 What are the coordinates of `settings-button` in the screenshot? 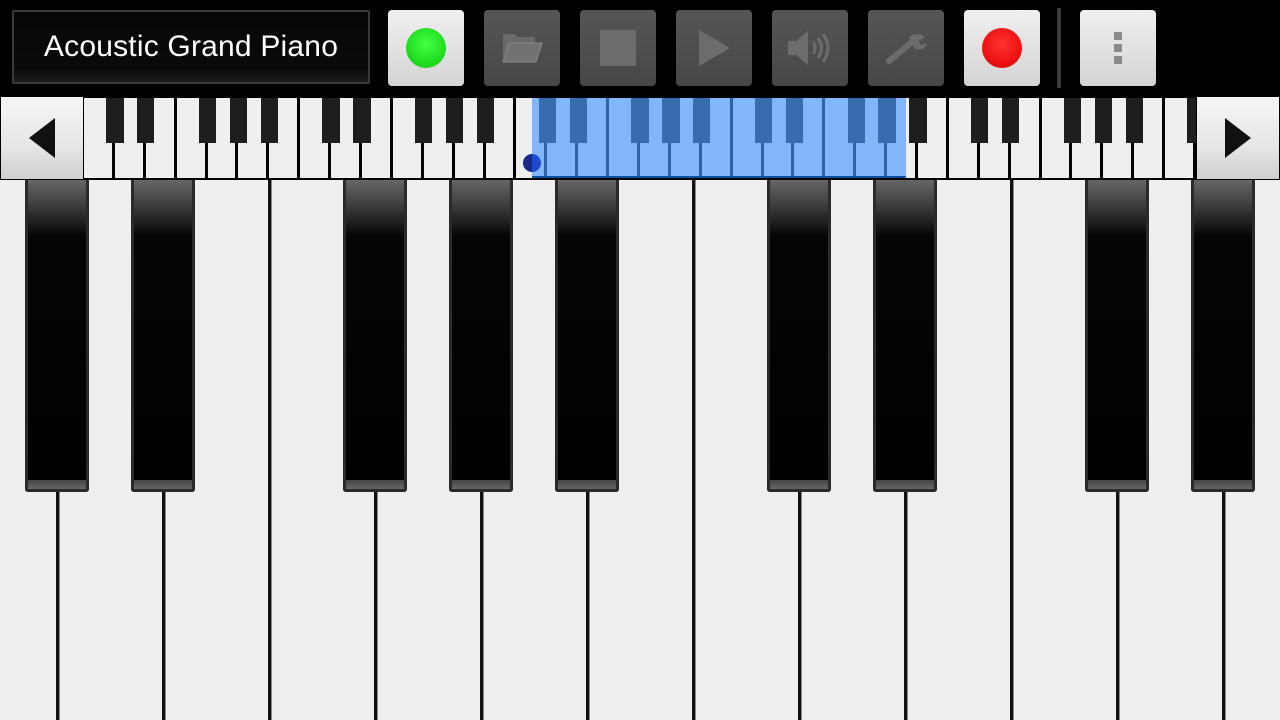 It's located at (906, 48).